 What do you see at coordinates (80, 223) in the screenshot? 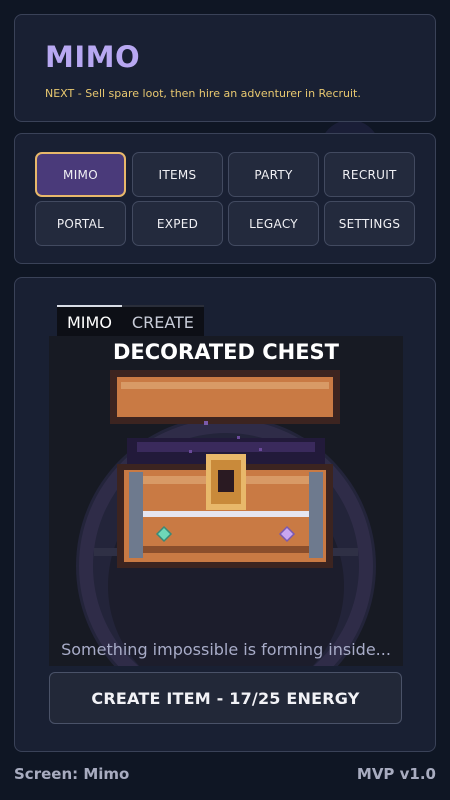
I see `nav-portal-button: PORTAL` at bounding box center [80, 223].